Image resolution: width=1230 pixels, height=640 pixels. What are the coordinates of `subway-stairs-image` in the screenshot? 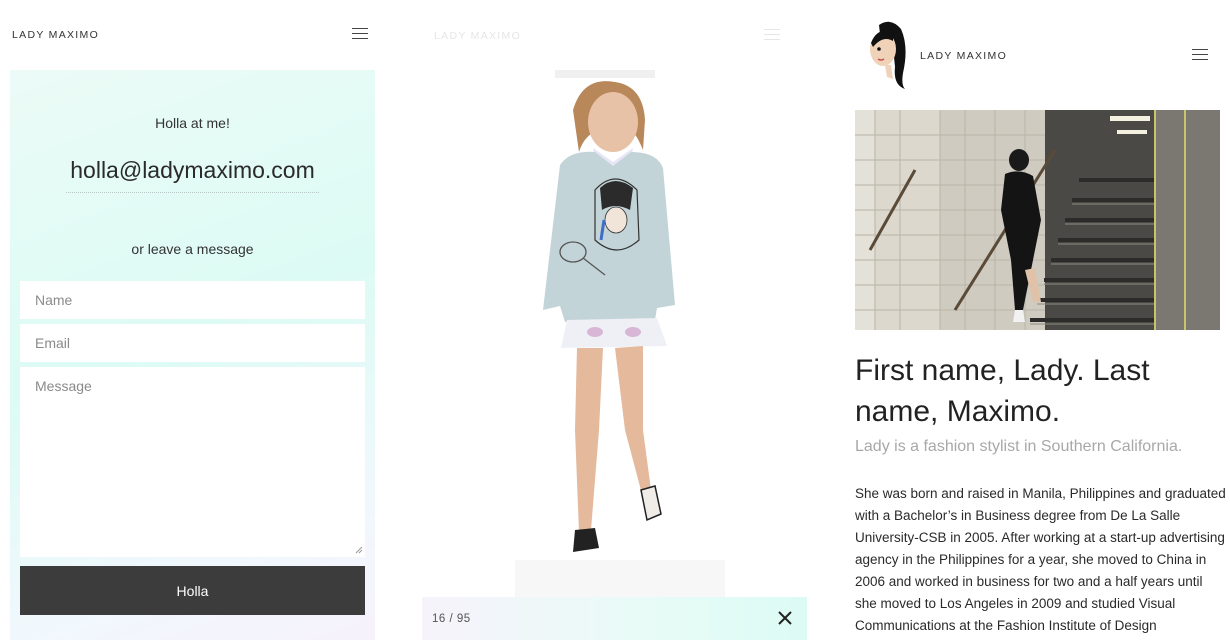 It's located at (1037, 220).